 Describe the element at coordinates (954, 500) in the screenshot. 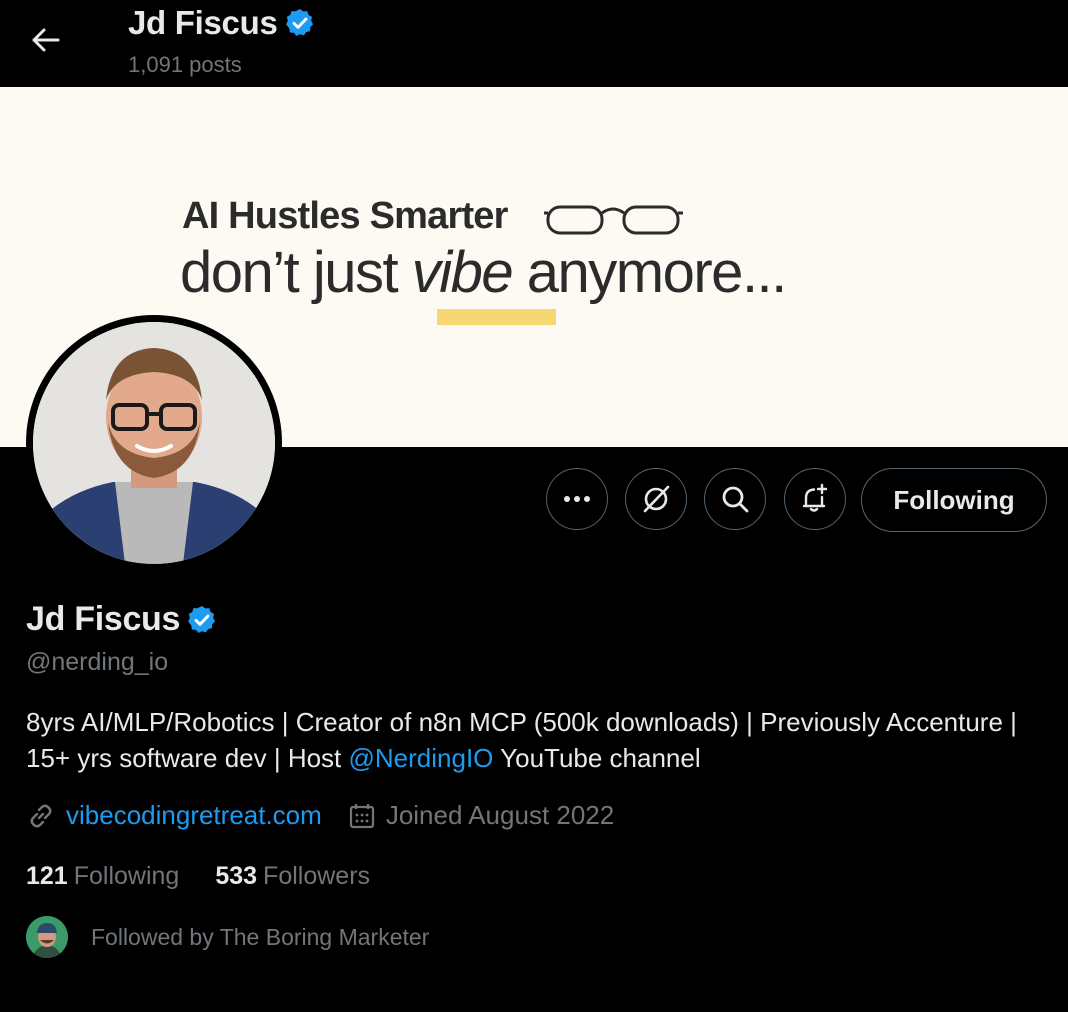

I see `following-button: Following` at that location.